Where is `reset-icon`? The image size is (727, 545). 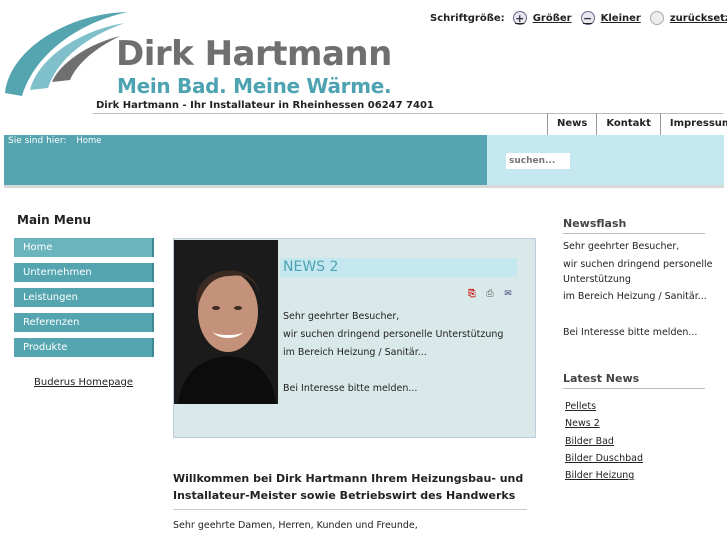 reset-icon is located at coordinates (656, 18).